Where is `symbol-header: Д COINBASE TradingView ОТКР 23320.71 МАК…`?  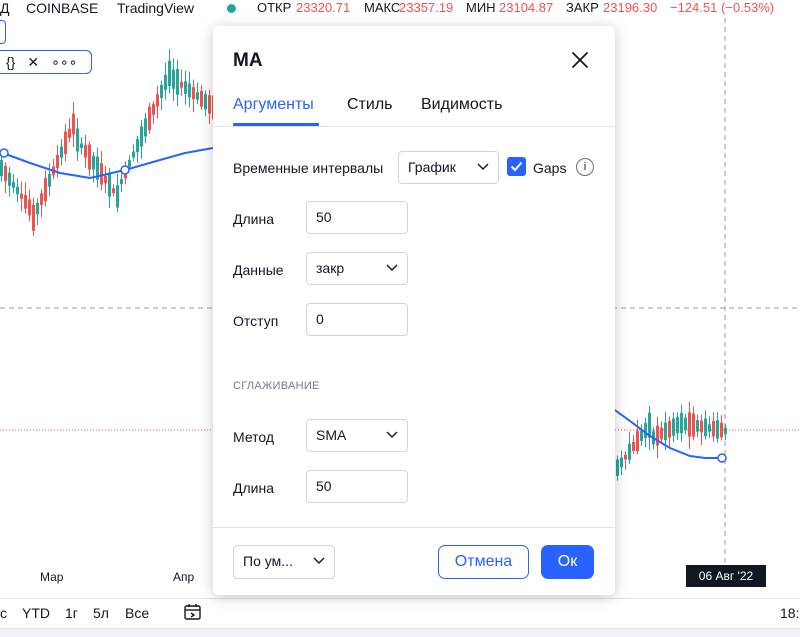
symbol-header: Д COINBASE TradingView ОТКР 23320.71 МАК… is located at coordinates (400, 9).